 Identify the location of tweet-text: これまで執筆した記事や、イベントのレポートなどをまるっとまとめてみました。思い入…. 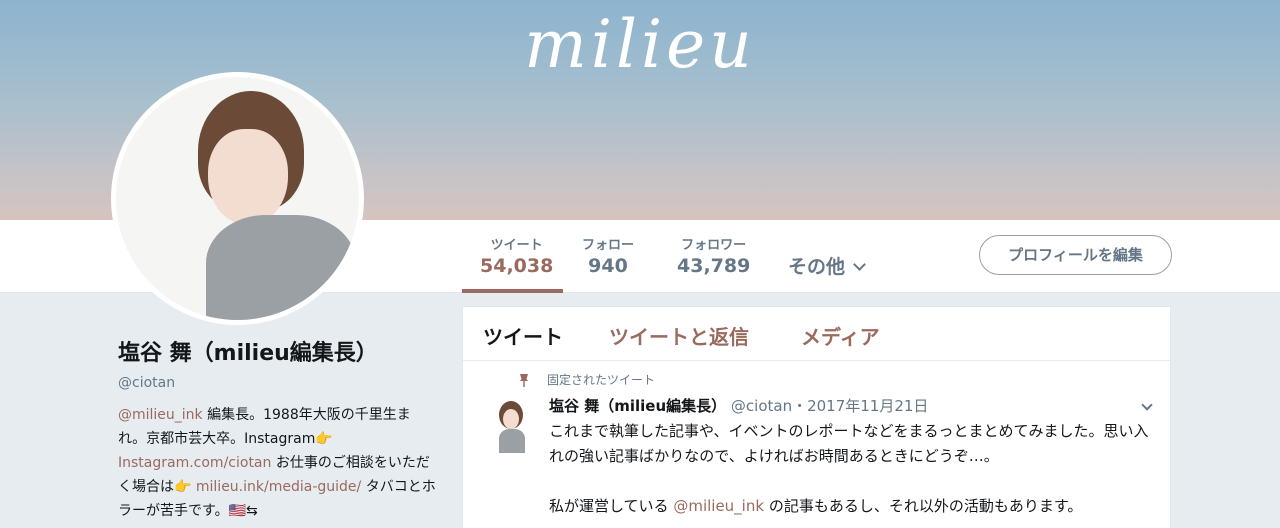
(849, 473).